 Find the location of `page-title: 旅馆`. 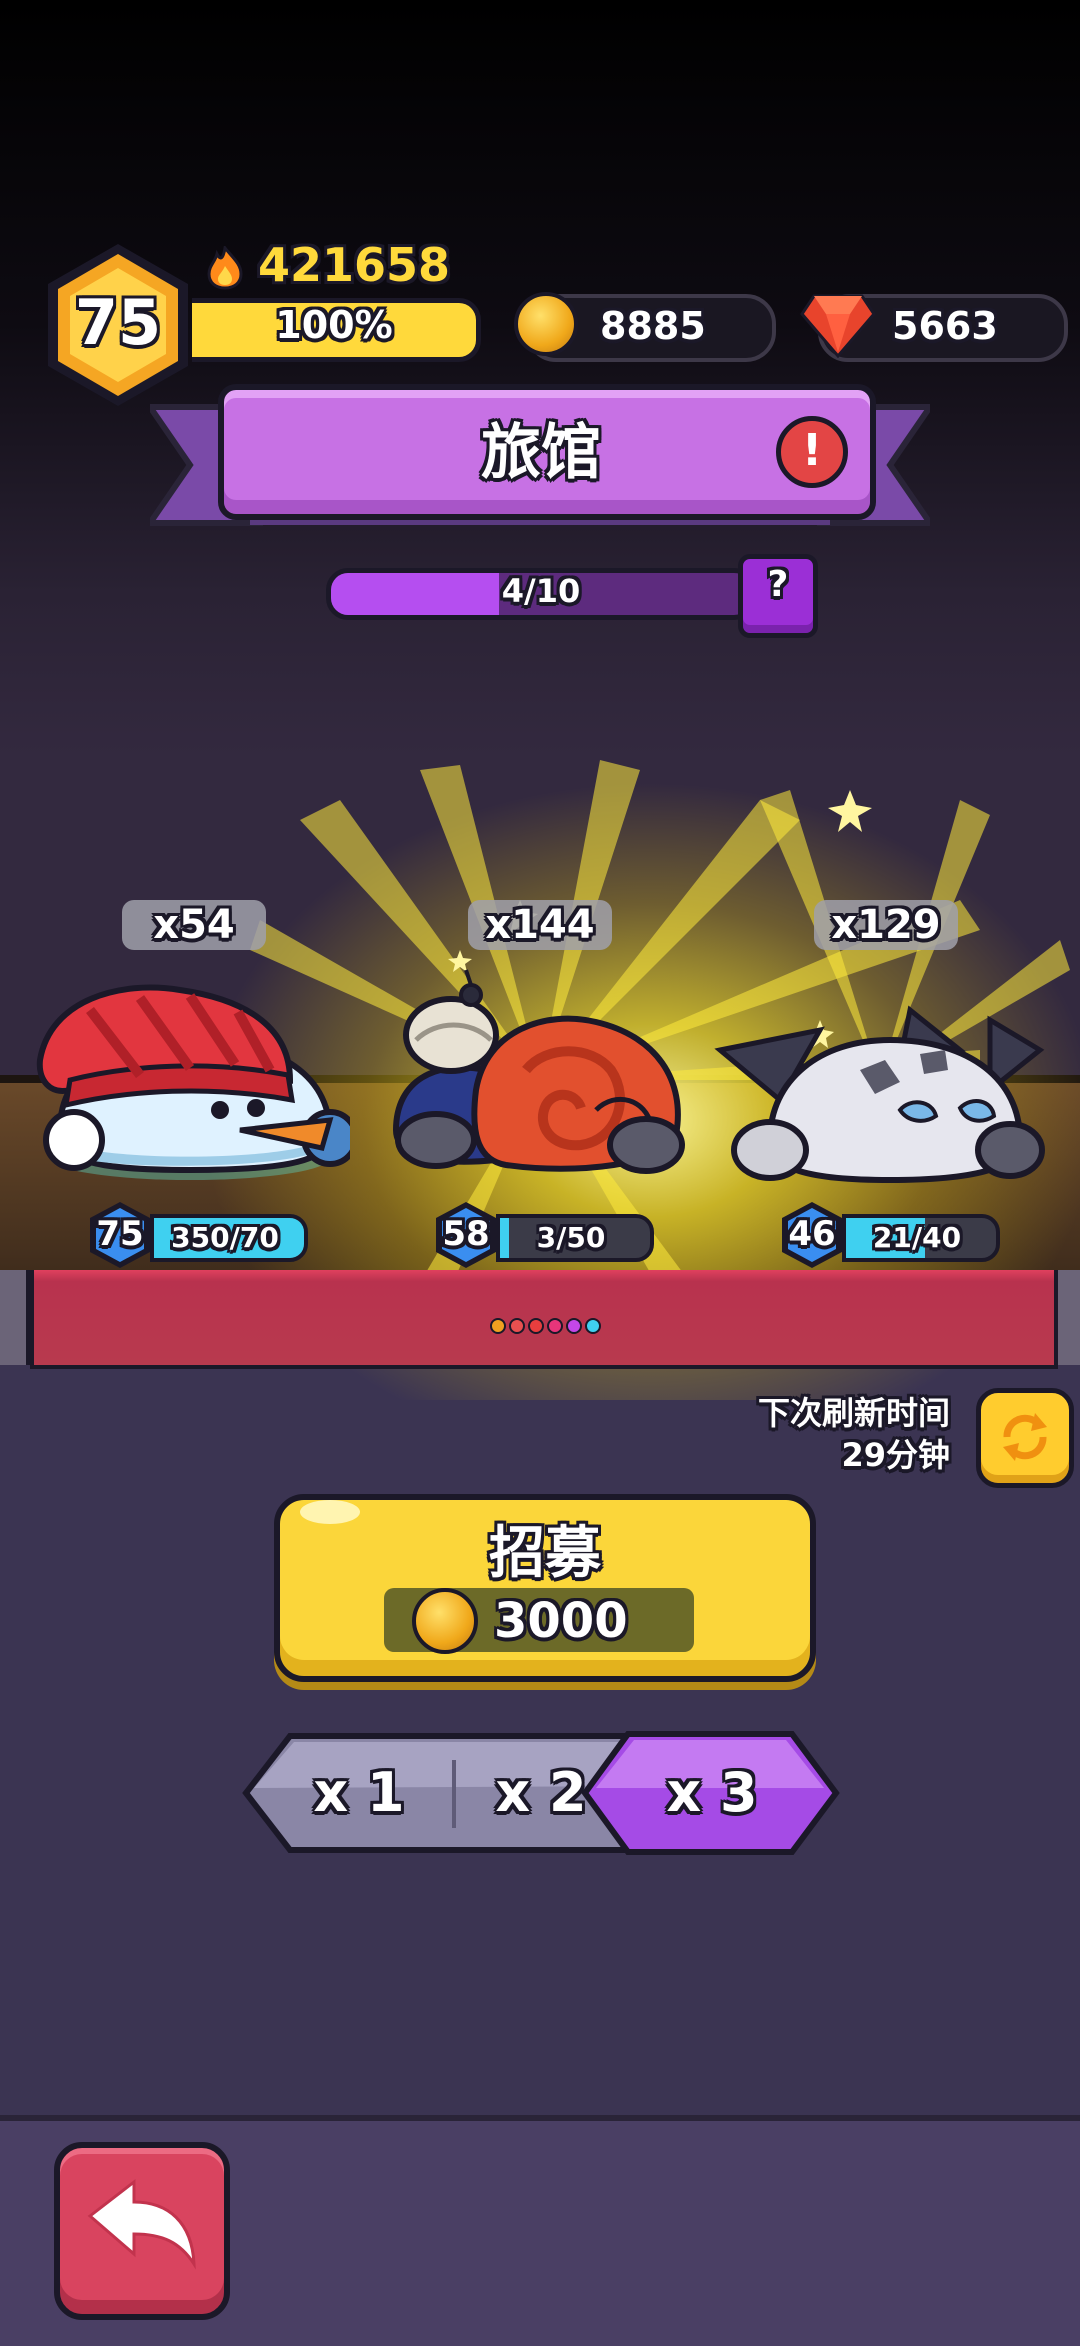

page-title: 旅馆 is located at coordinates (541, 453).